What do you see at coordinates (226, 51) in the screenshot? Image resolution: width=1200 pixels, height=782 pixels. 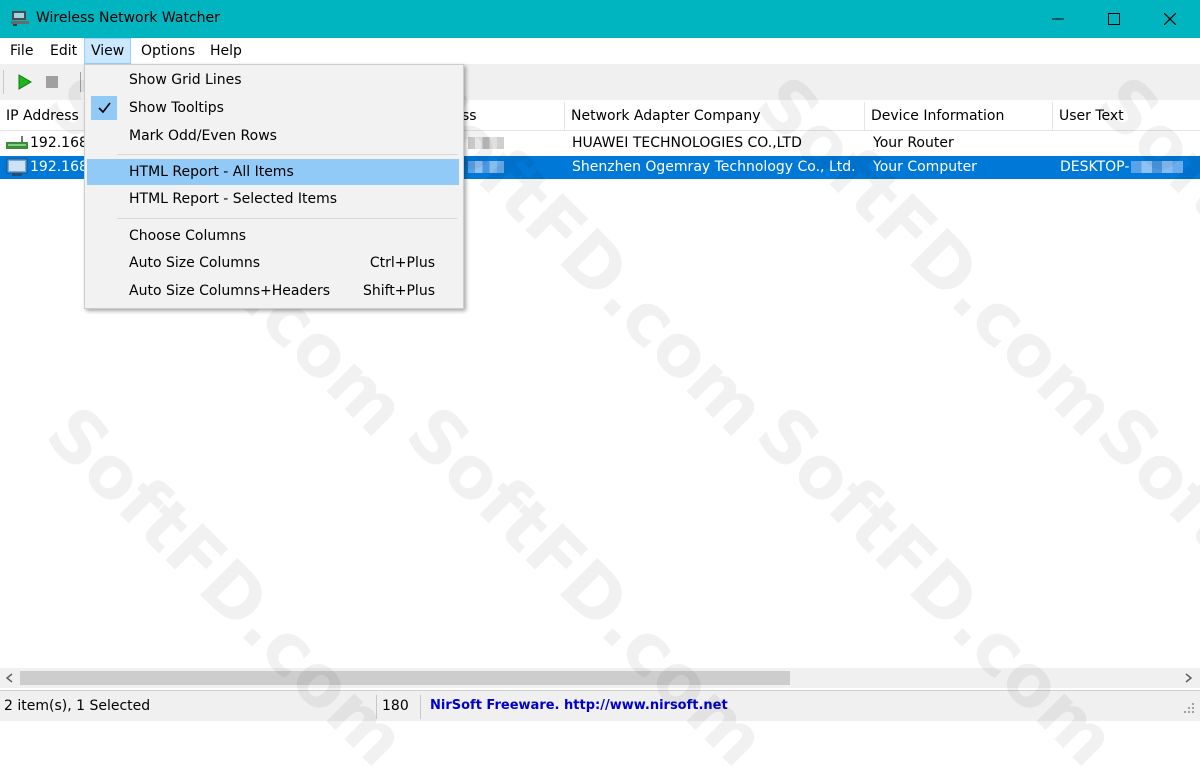 I see `menu-help: Help` at bounding box center [226, 51].